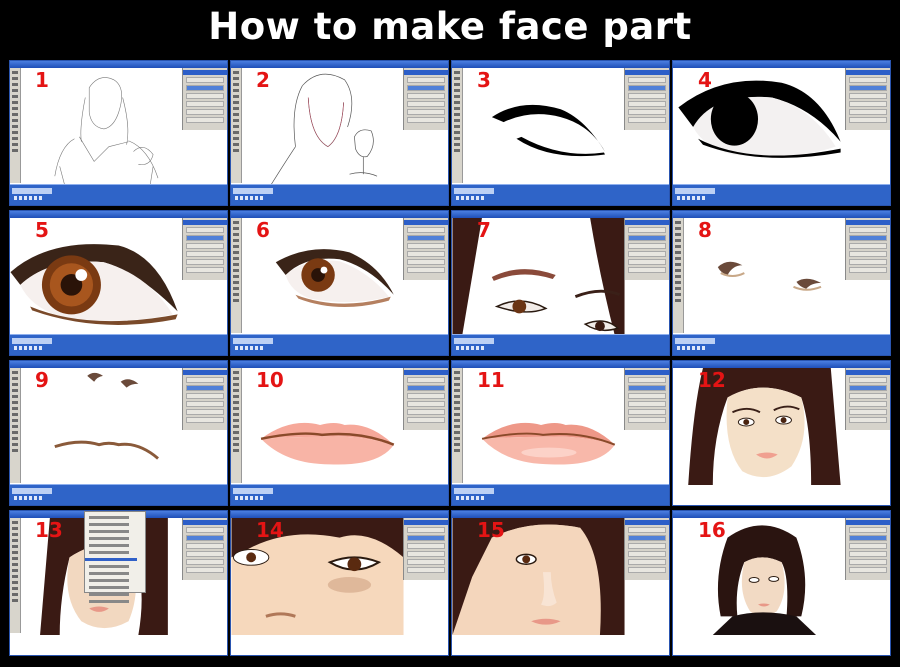  I want to click on step-panel-5: 5, so click(118, 283).